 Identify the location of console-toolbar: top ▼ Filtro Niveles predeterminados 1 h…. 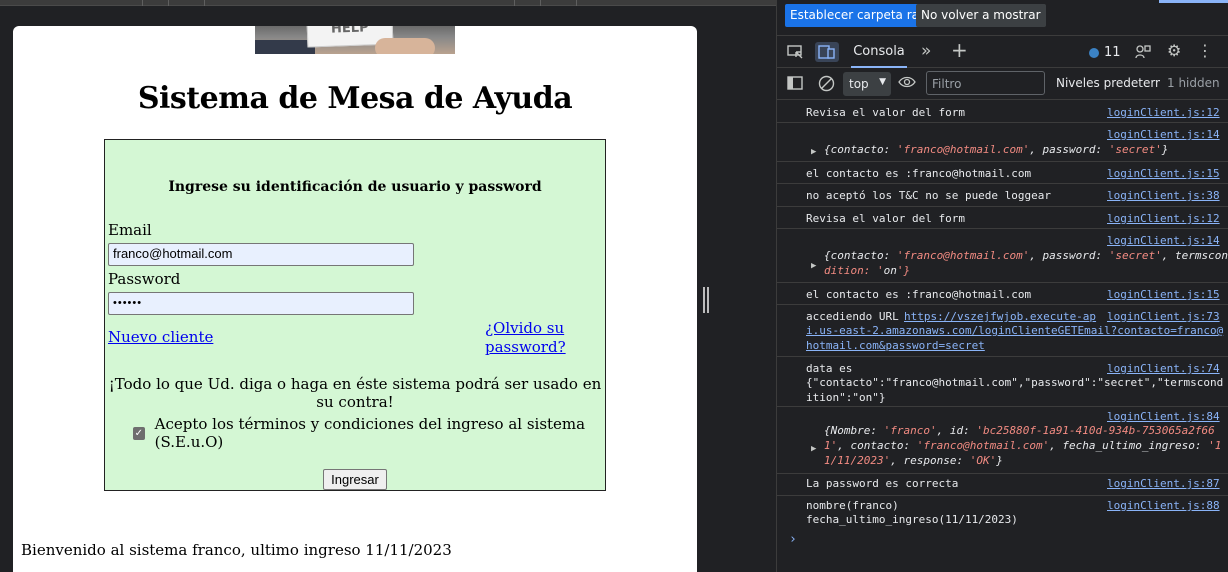
(1002, 84).